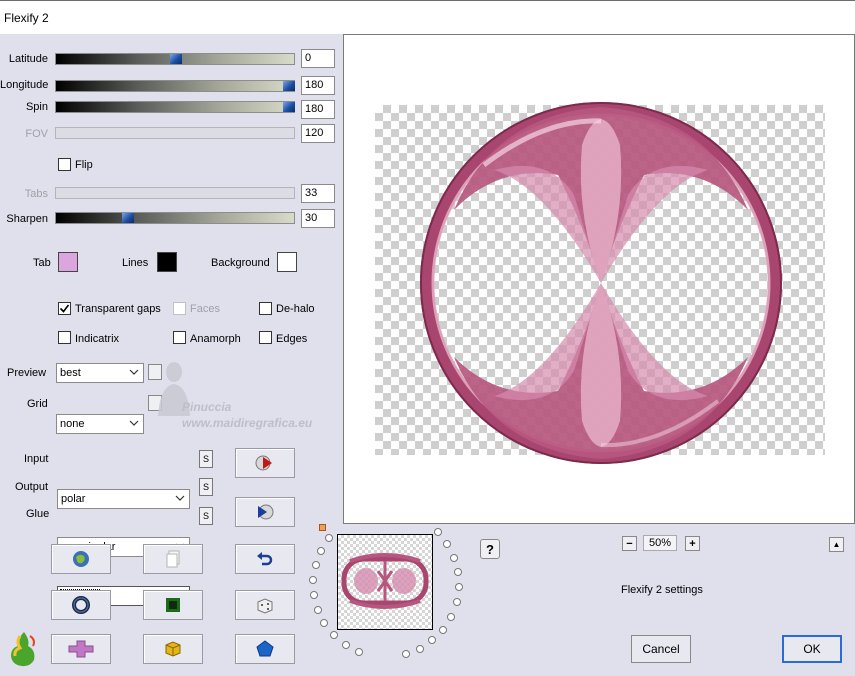 The width and height of the screenshot is (855, 676). Describe the element at coordinates (205, 309) in the screenshot. I see `faces-label: Faces` at that location.